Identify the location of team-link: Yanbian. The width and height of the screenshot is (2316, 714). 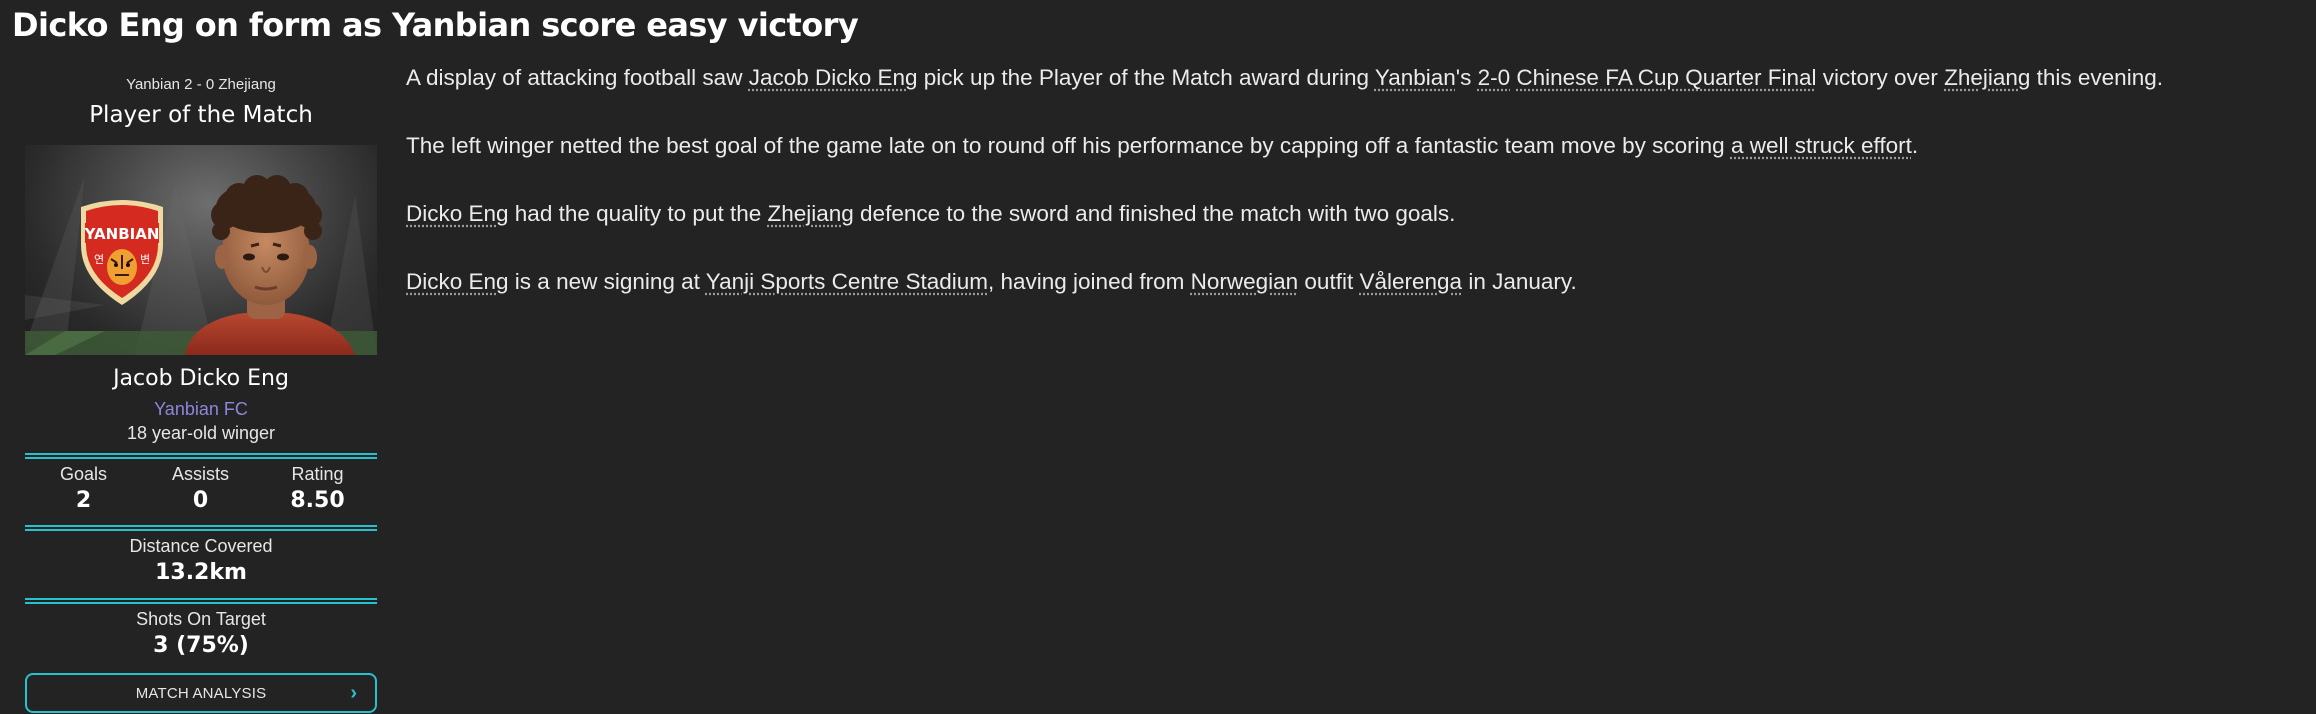
(1415, 77).